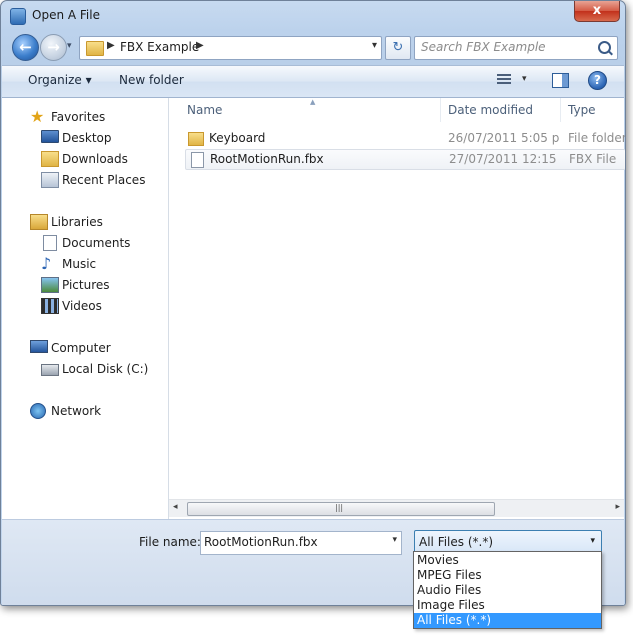  What do you see at coordinates (81, 348) in the screenshot?
I see `sidebar-item-label: Computer` at bounding box center [81, 348].